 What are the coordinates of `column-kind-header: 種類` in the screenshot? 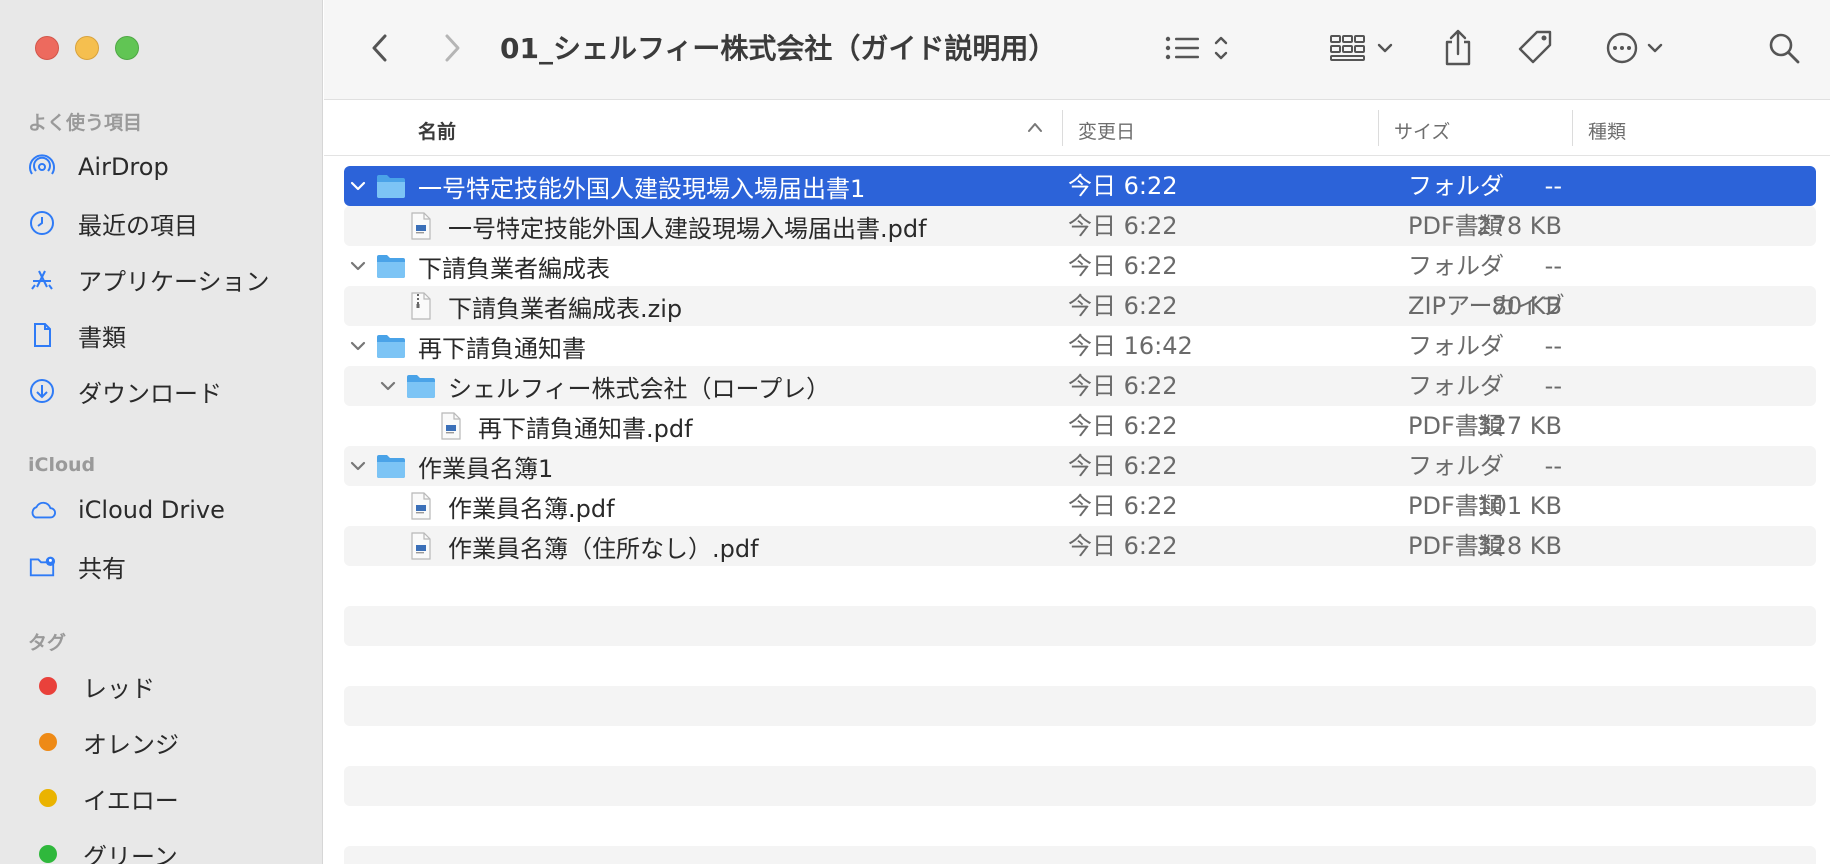 It's located at (1607, 130).